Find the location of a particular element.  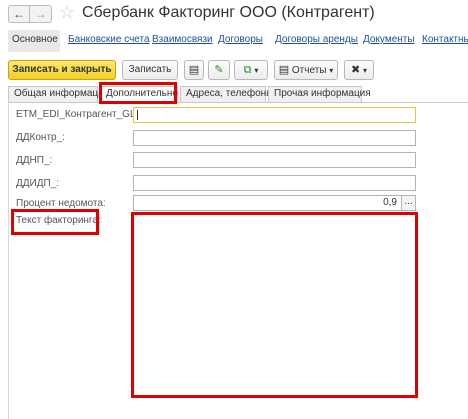

factoring-text-label: Текст факторинга: is located at coordinates (58, 220).